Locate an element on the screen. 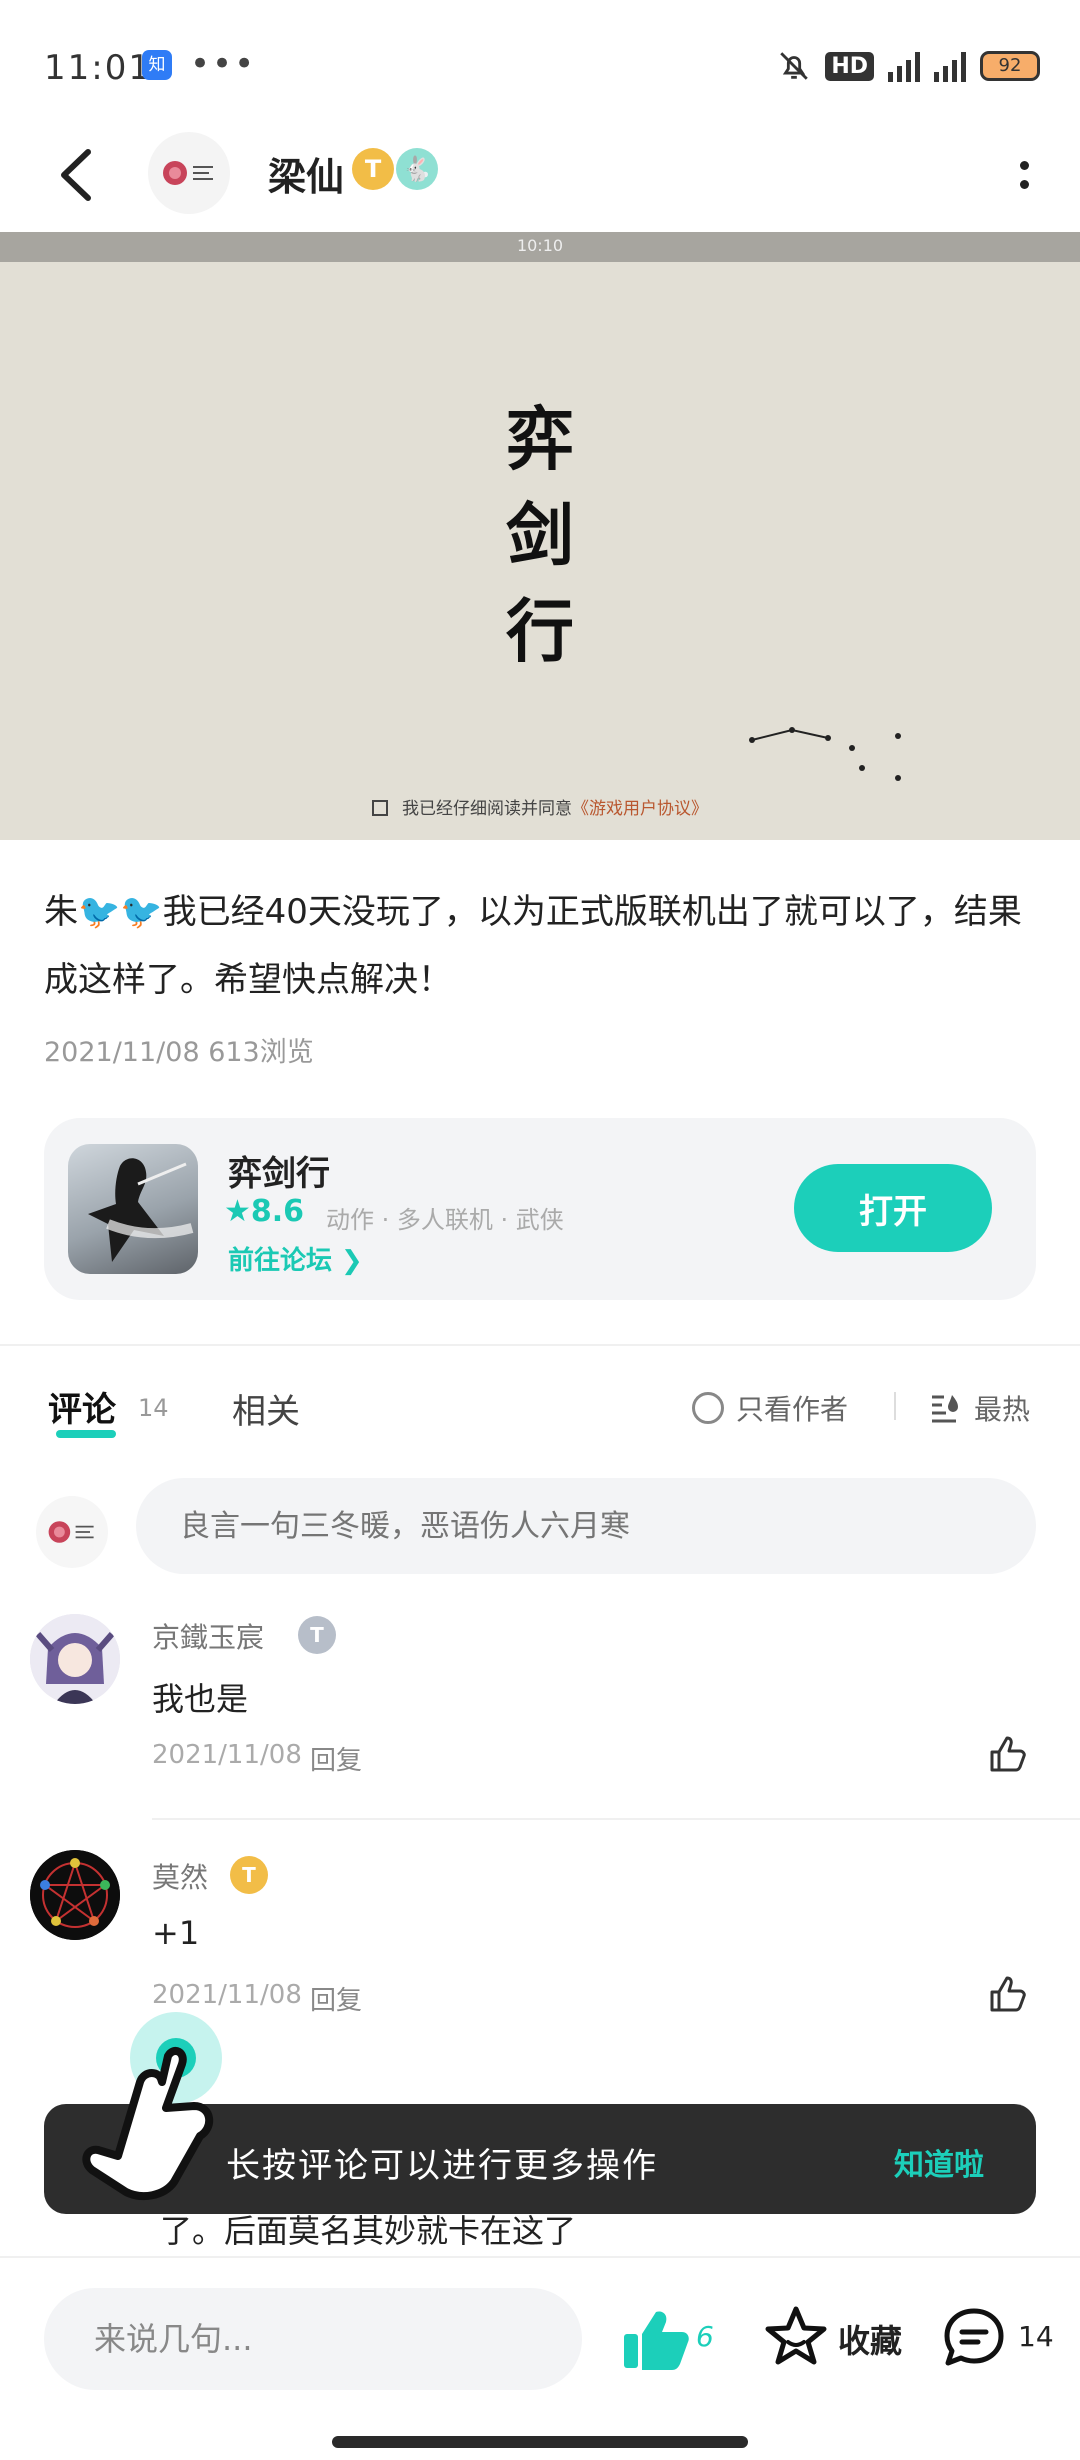  forum-link: 前往论坛 ❯ is located at coordinates (295, 1258).